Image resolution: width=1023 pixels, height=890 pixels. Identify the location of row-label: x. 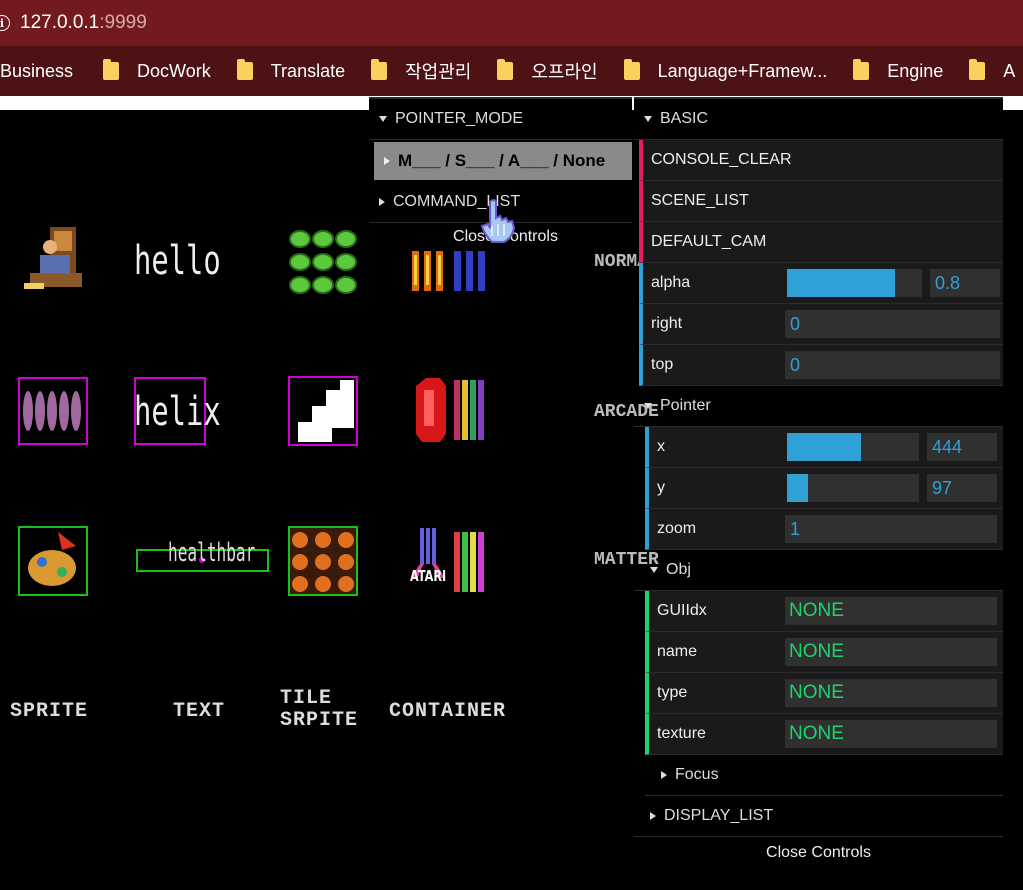
(661, 446).